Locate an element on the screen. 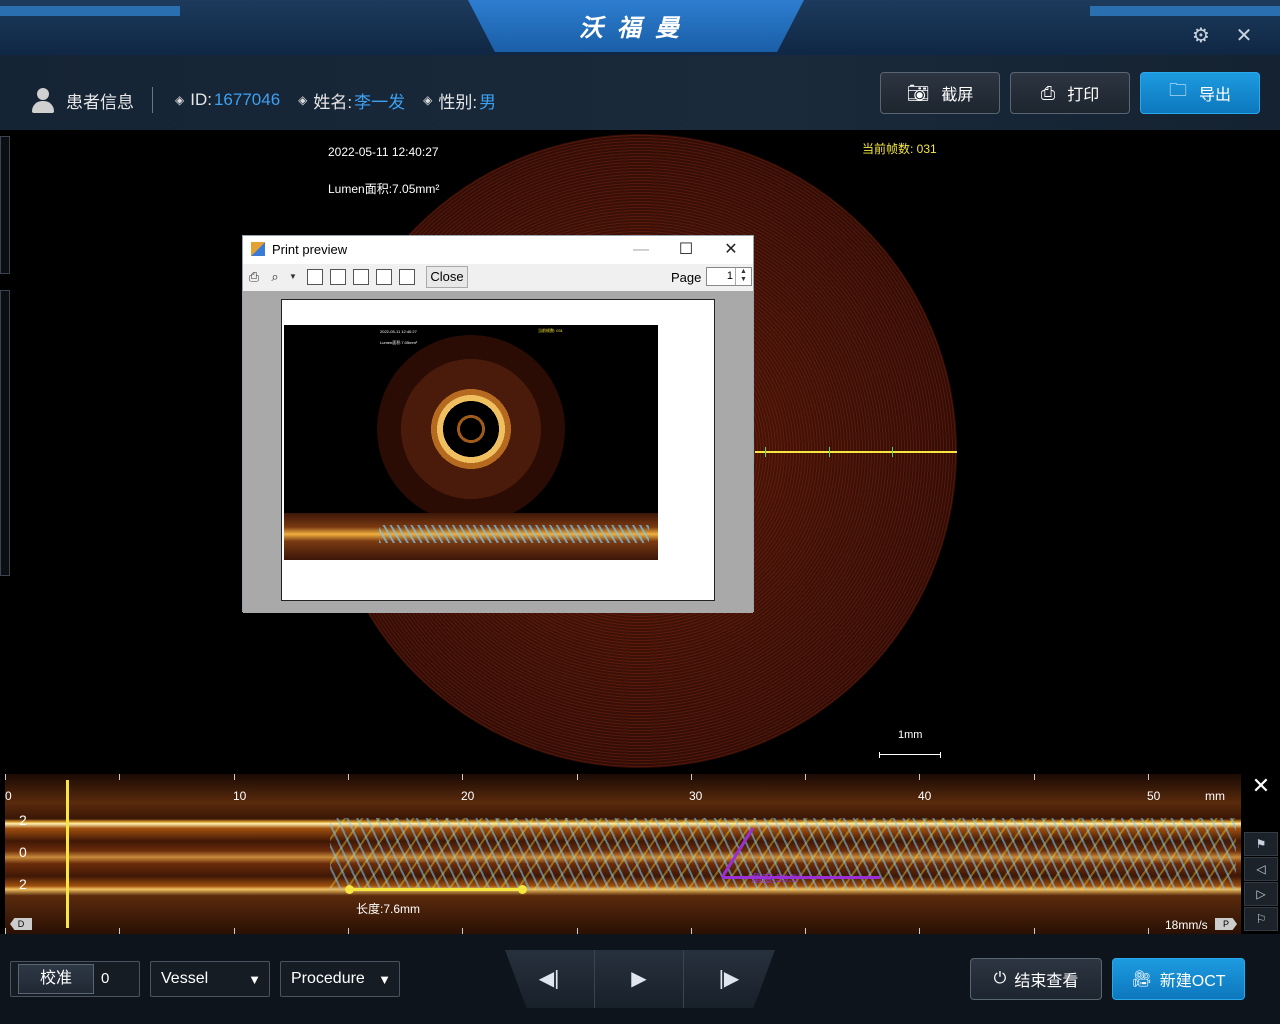  patient-gender-value: 男 is located at coordinates (488, 102).